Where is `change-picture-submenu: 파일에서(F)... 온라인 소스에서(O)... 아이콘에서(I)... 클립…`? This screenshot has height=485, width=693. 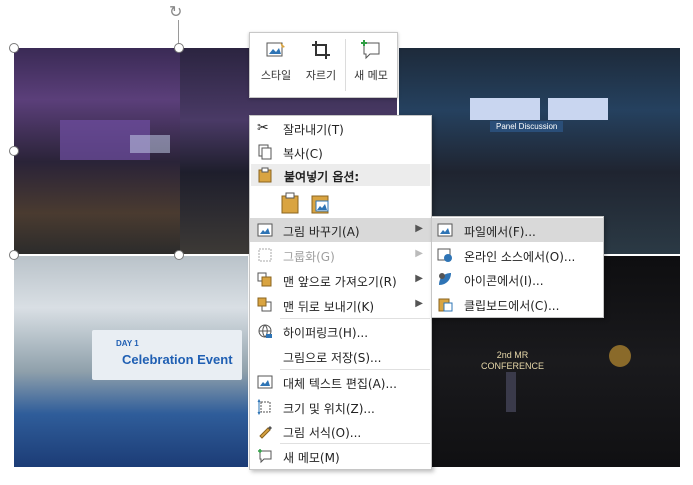
change-picture-submenu: 파일에서(F)... 온라인 소스에서(O)... 아이콘에서(I)... 클립… is located at coordinates (517, 267).